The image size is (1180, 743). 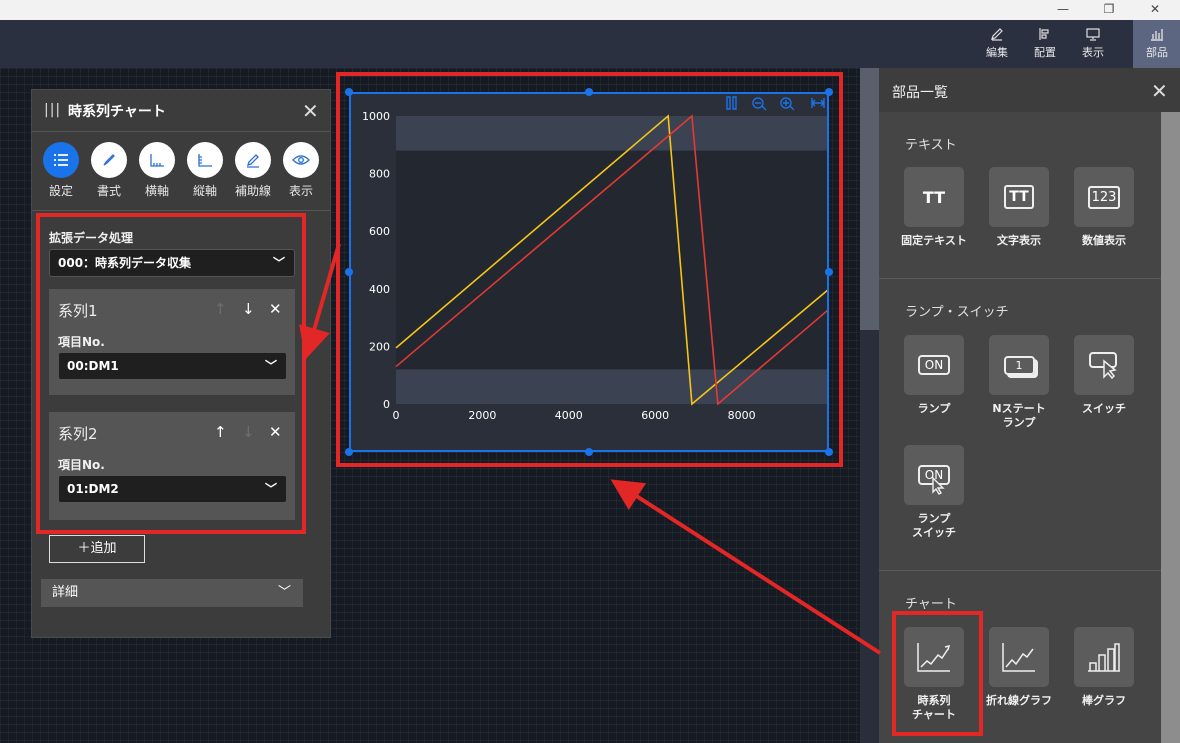 What do you see at coordinates (1157, 52) in the screenshot?
I see `toolbar-parts-label: 部品` at bounding box center [1157, 52].